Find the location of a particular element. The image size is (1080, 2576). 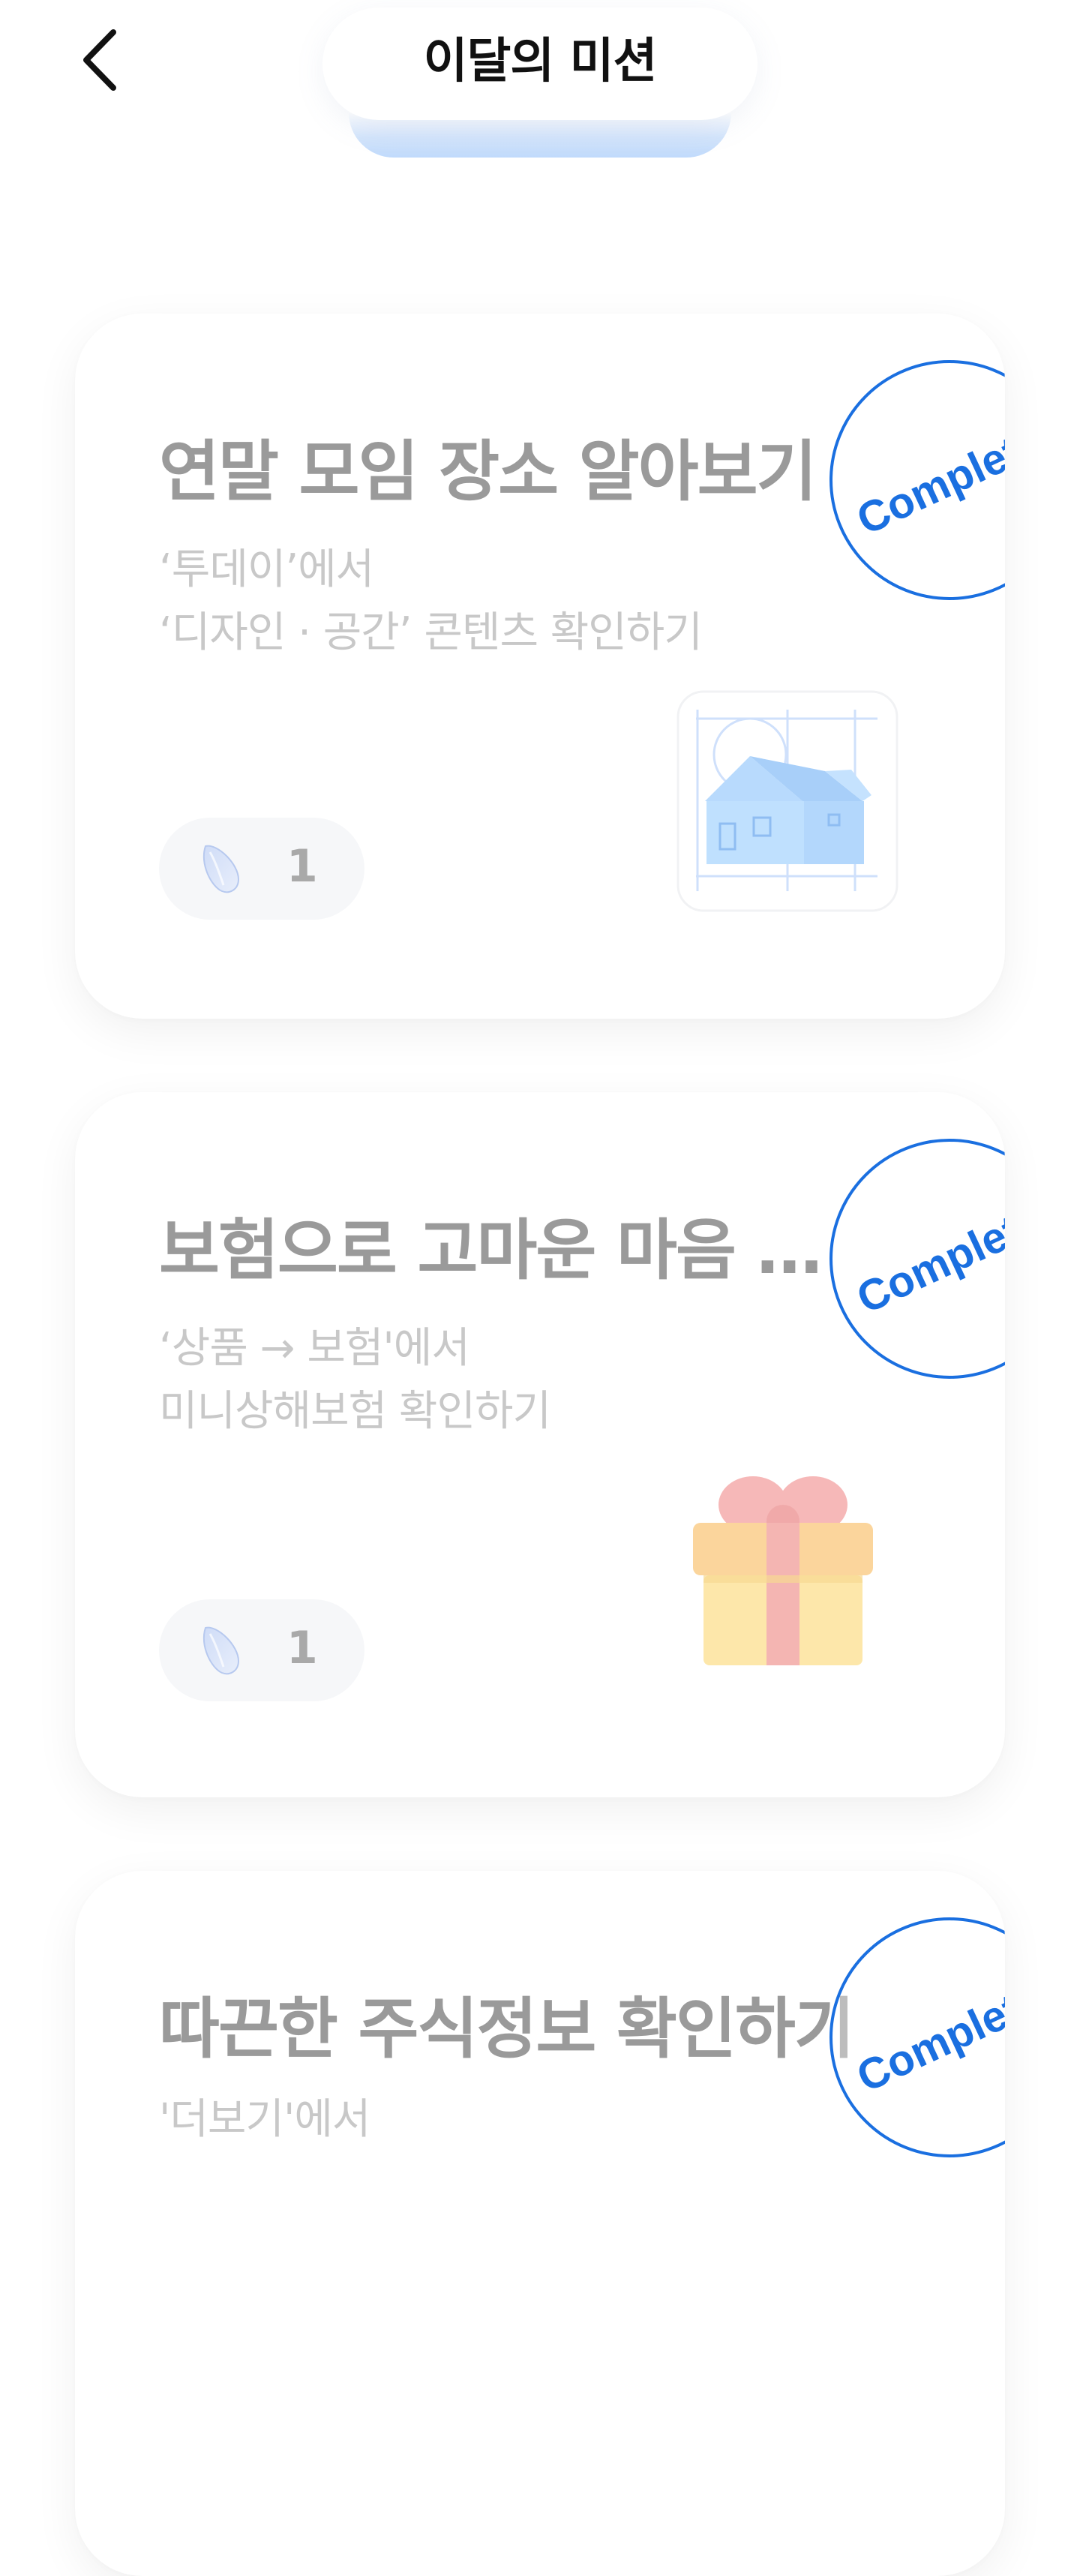

mission-description: '더보기'에서 is located at coordinates (264, 2119).